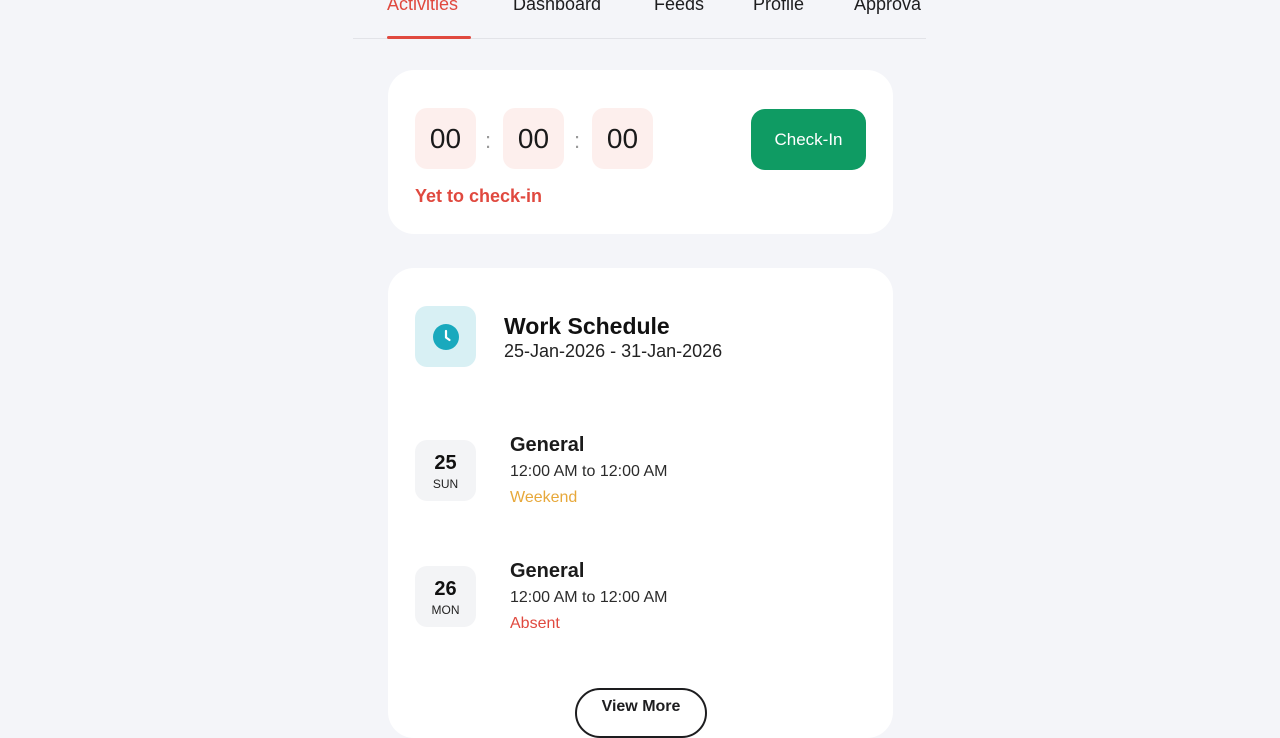 The height and width of the screenshot is (738, 1280). I want to click on timer-seconds: 00, so click(622, 138).